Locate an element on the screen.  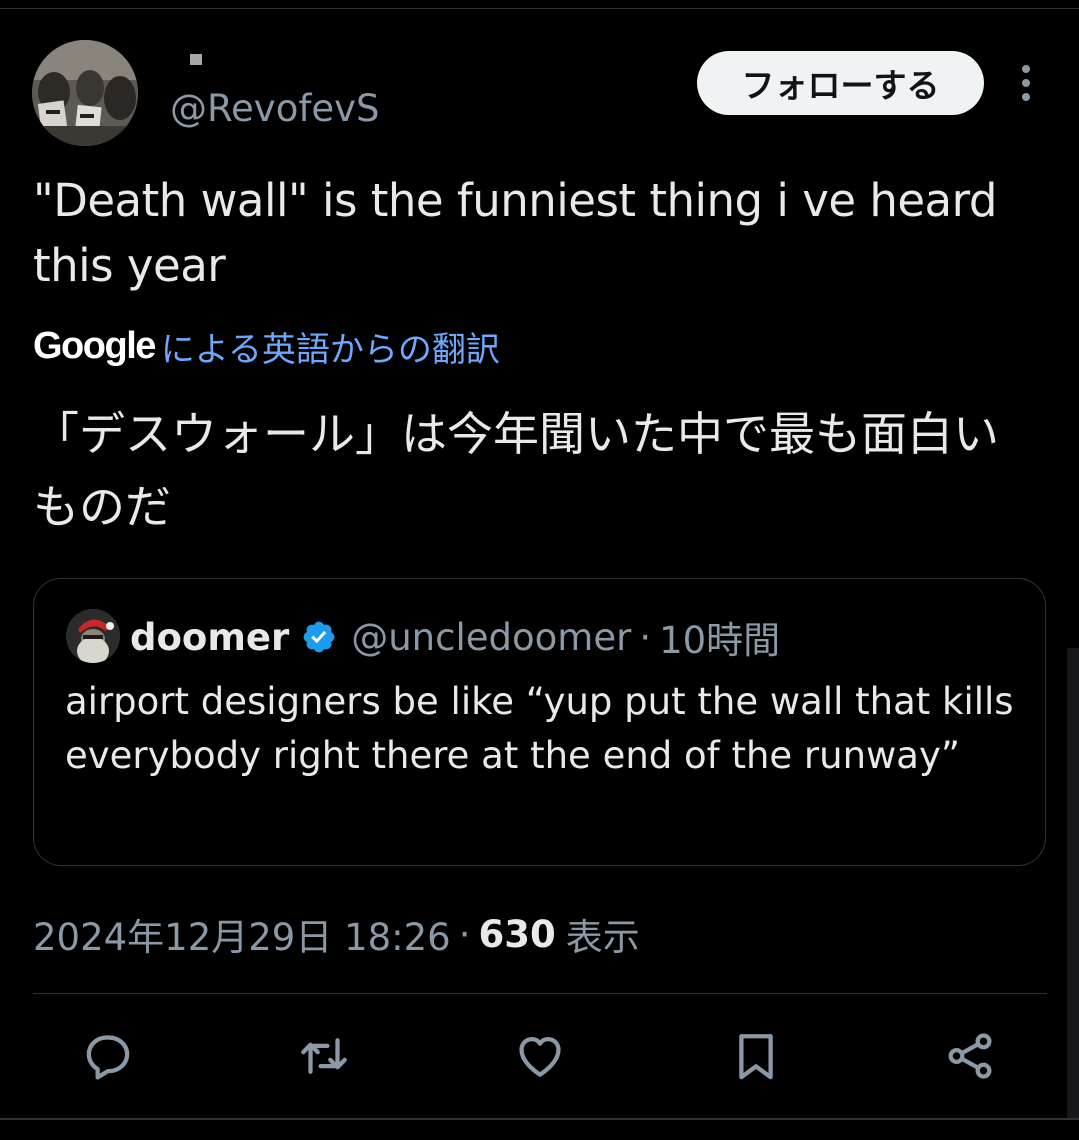
quoted-timestamp: 10時間 is located at coordinates (719, 637).